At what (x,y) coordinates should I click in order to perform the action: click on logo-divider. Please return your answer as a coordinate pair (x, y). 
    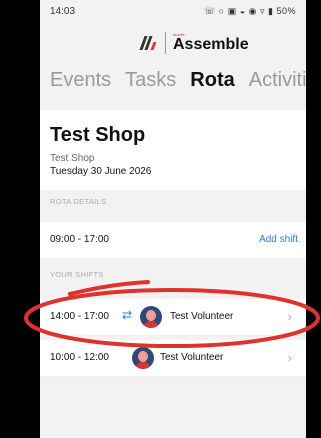
    Looking at the image, I should click on (165, 43).